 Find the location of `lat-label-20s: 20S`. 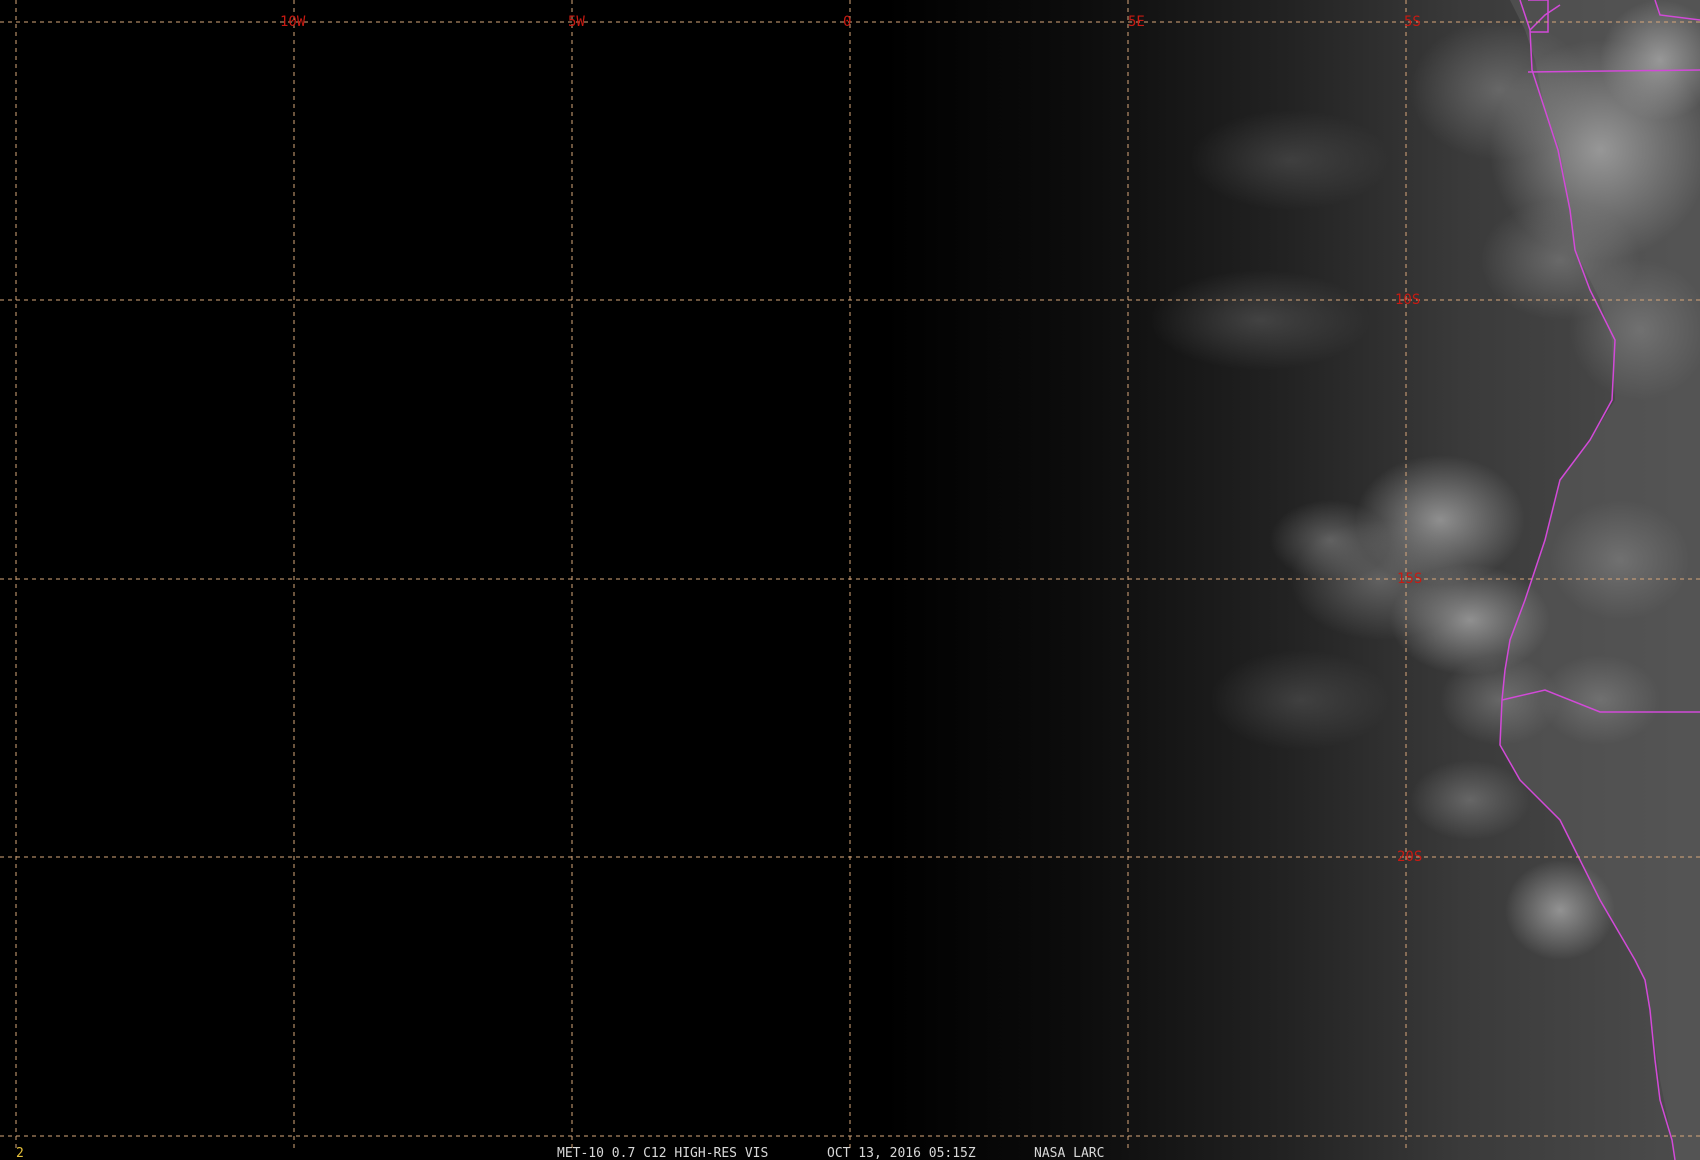

lat-label-20s: 20S is located at coordinates (1409, 857).